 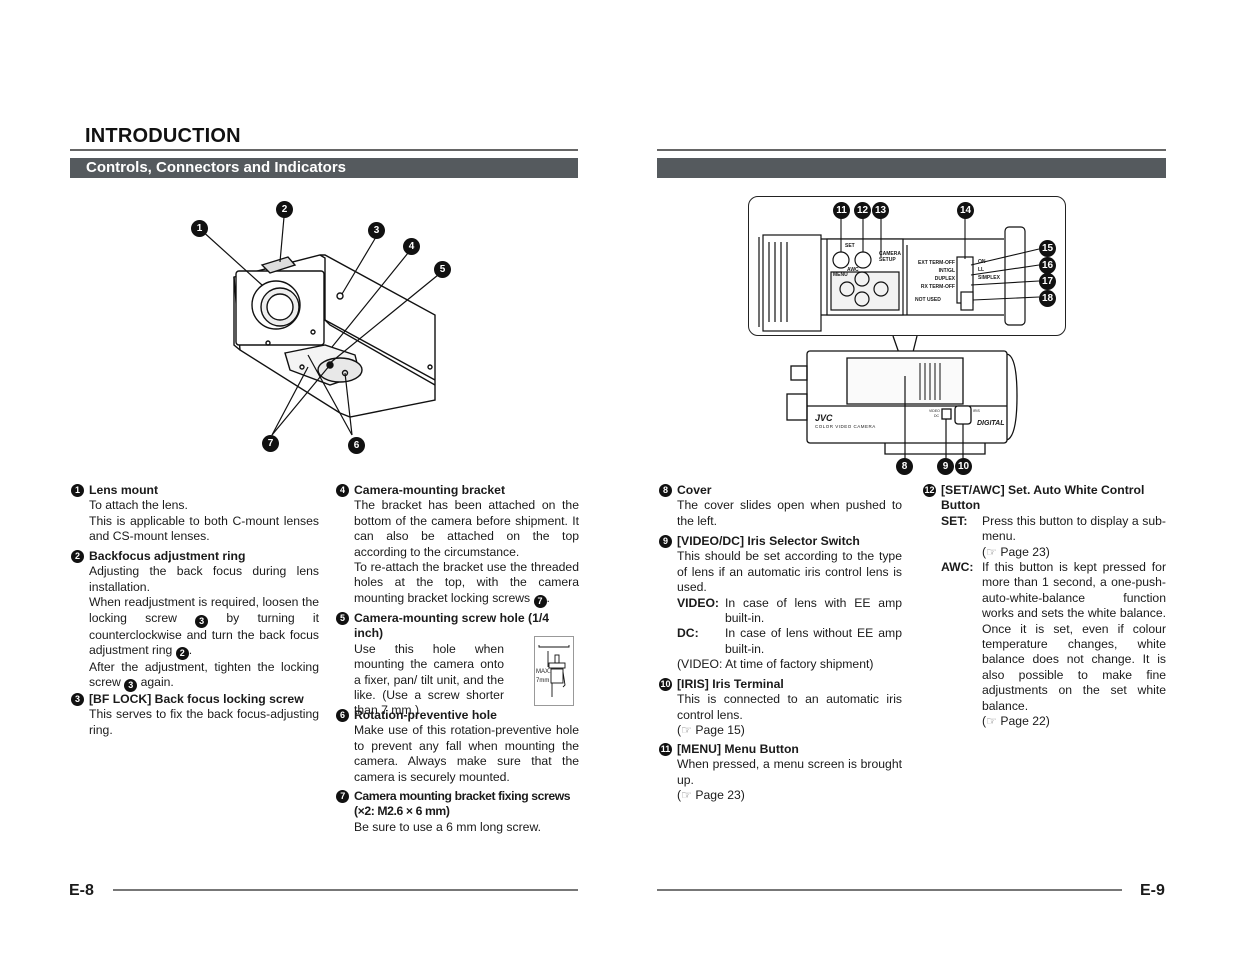 What do you see at coordinates (730, 684) in the screenshot?
I see `item-title: [IRIS] Iris Terminal` at bounding box center [730, 684].